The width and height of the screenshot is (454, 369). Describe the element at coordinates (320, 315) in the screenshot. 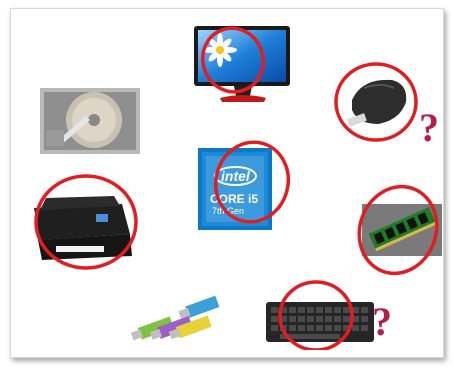

I see `keyboard-icon` at that location.